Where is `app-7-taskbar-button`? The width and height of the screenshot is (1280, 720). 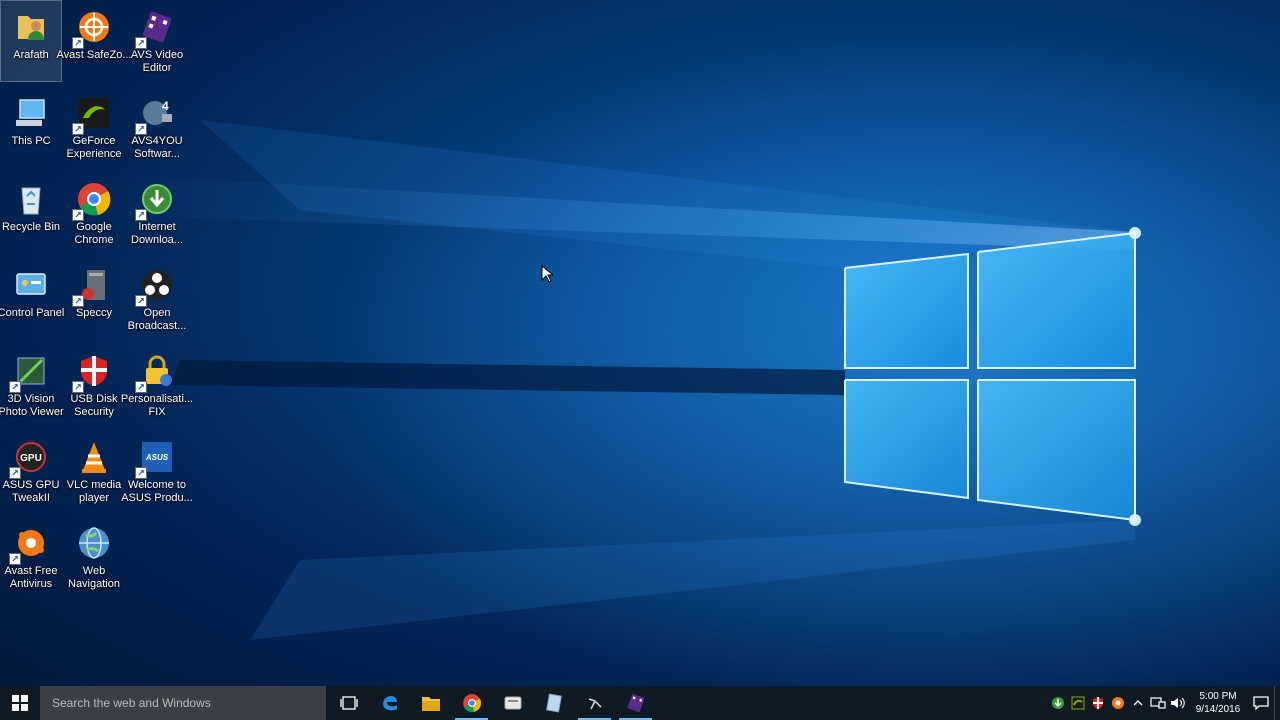 app-7-taskbar-button is located at coordinates (594, 703).